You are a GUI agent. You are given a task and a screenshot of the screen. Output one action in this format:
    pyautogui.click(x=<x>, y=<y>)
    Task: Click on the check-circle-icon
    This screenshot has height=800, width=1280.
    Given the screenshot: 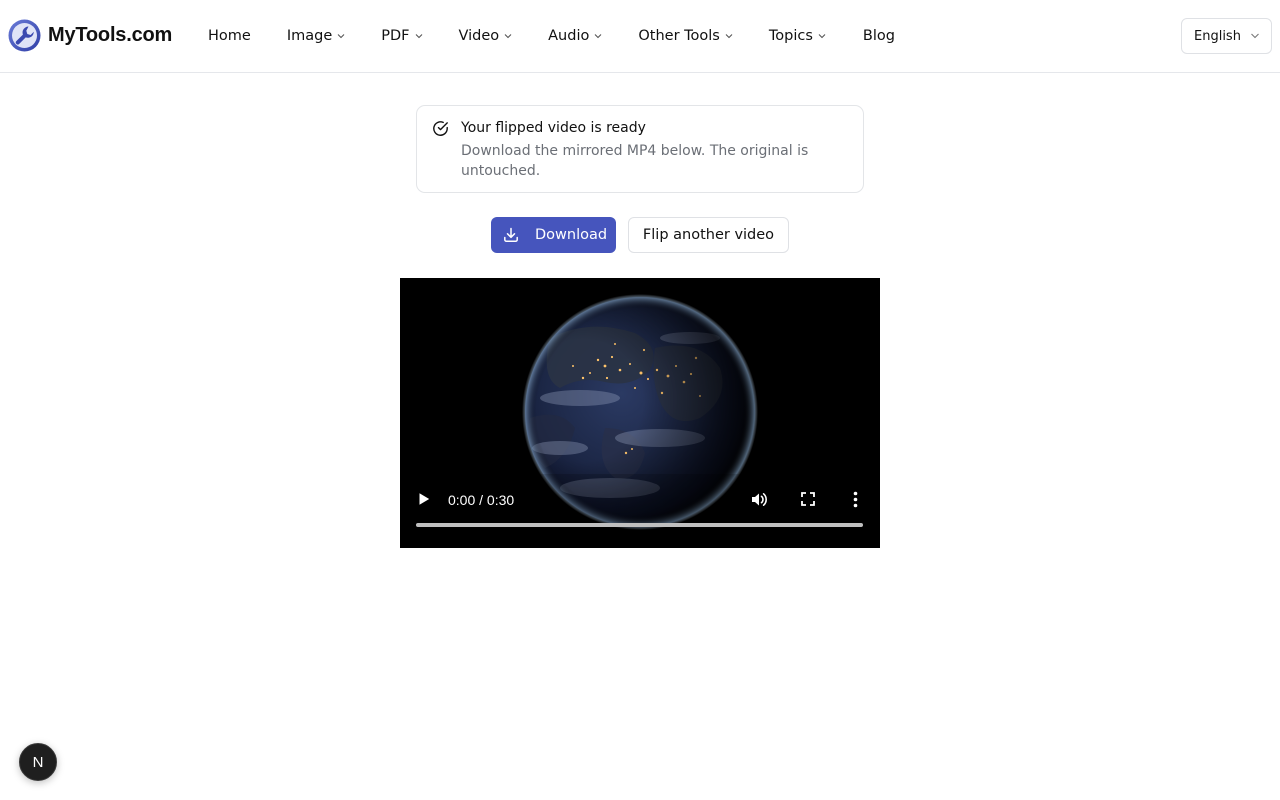 What is the action you would take?
    pyautogui.click(x=440, y=128)
    